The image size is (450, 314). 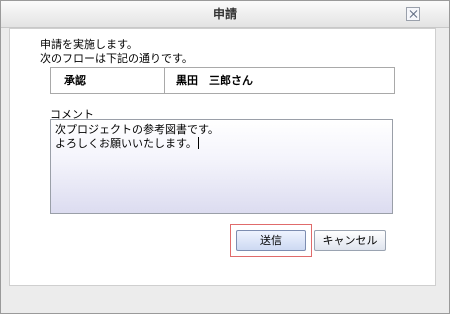 I want to click on cancel-button: キャンセル, so click(x=350, y=240).